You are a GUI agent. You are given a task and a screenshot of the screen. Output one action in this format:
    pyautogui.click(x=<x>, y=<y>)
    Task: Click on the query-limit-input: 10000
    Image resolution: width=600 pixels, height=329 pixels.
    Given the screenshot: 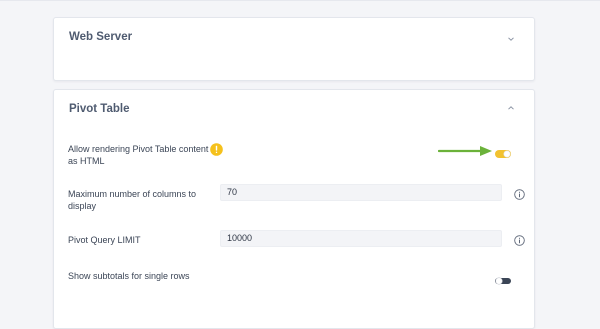 What is the action you would take?
    pyautogui.click(x=361, y=238)
    